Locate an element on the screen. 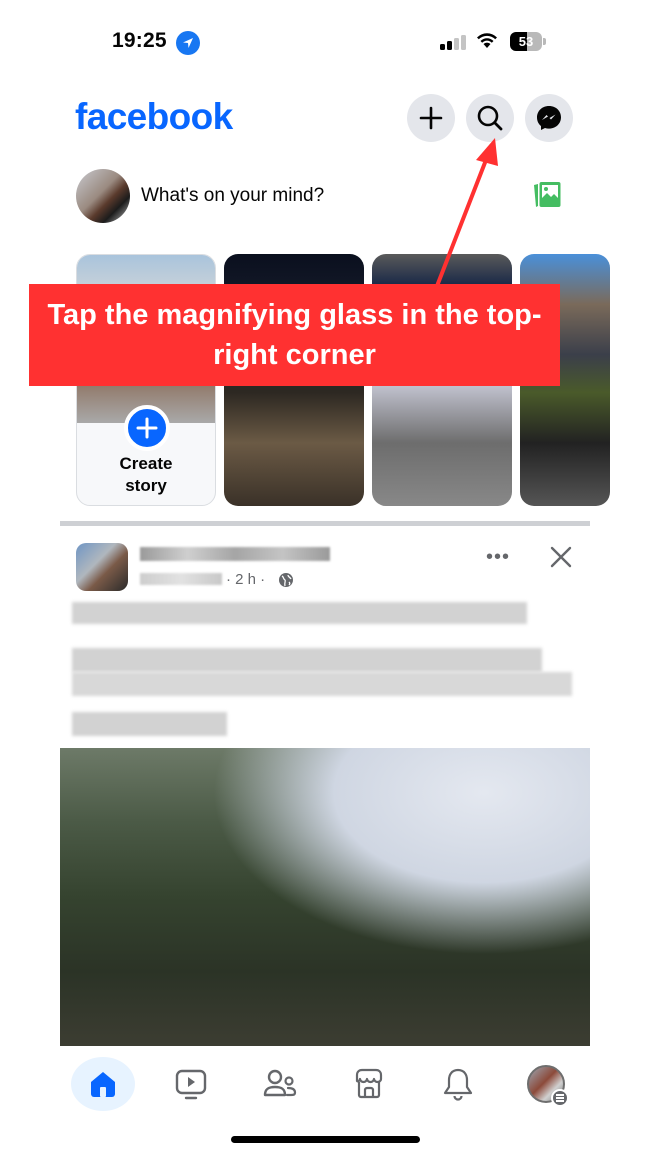 The height and width of the screenshot is (1156, 650). nav-video is located at coordinates (191, 1084).